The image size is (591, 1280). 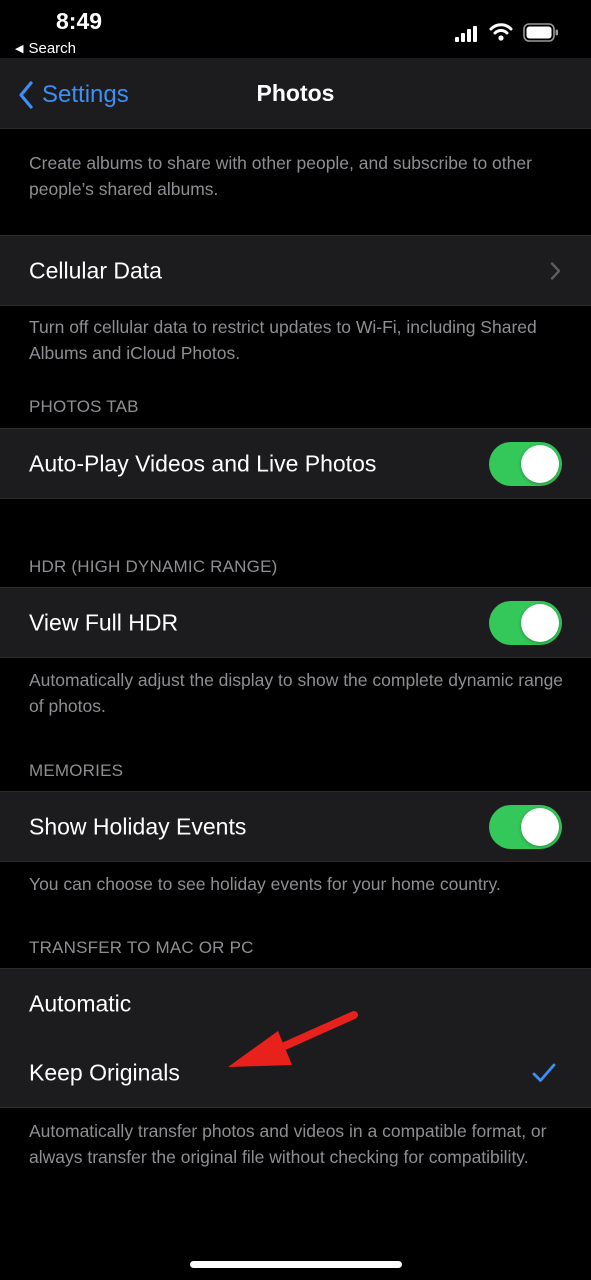 I want to click on annotation-arrow-icon, so click(x=293, y=1039).